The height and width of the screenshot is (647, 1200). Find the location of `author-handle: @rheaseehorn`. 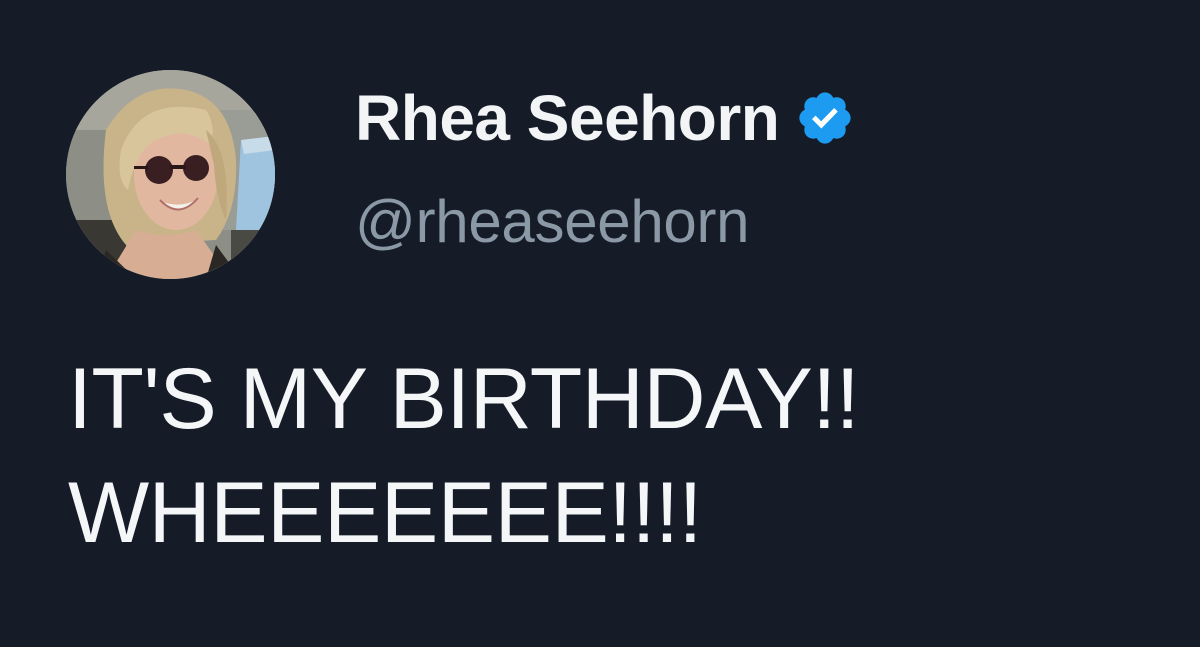

author-handle: @rheaseehorn is located at coordinates (552, 222).